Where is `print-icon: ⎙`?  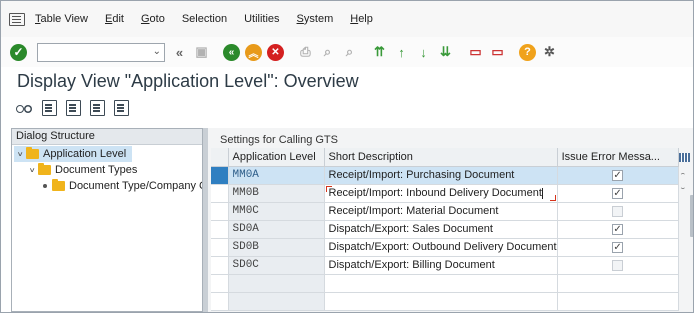 print-icon: ⎙ is located at coordinates (305, 52).